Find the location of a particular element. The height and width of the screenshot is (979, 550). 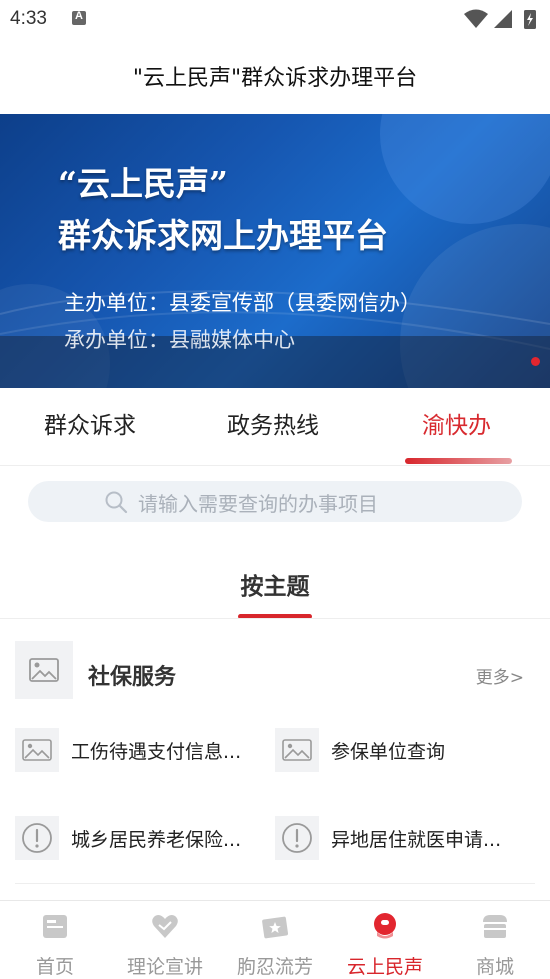

nav-label: 朐忍流芳 is located at coordinates (274, 967).